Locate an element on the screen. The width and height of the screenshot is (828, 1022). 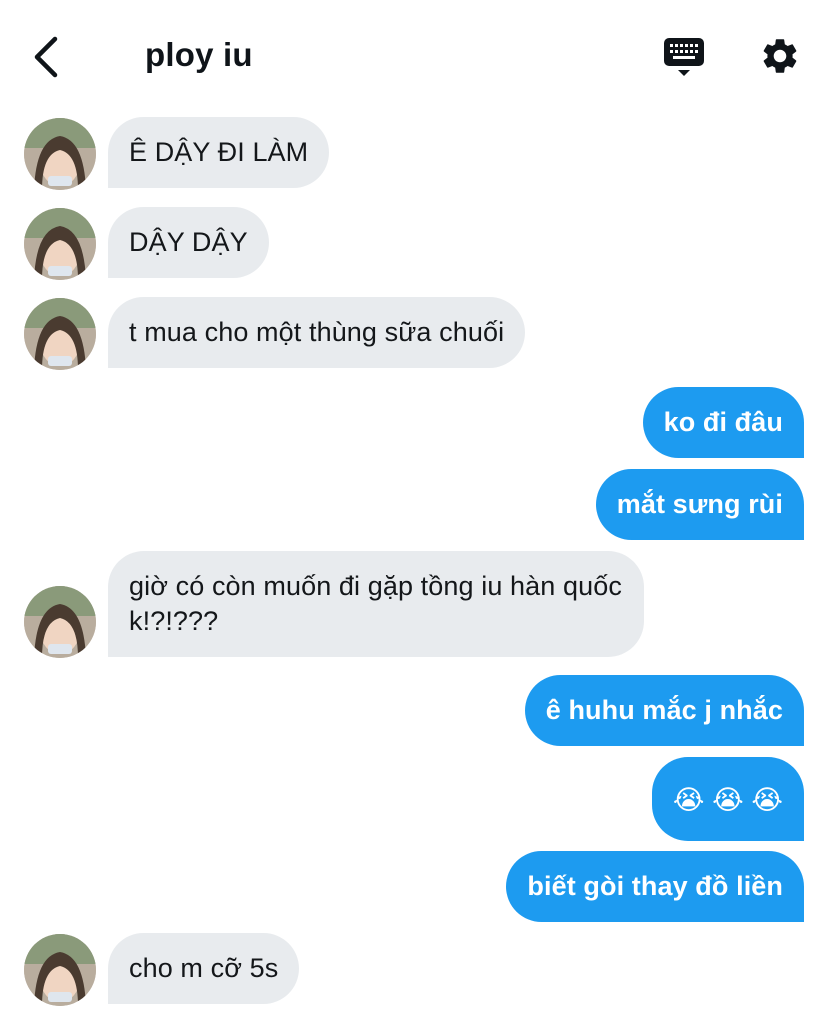
conversation-title: ploy iu is located at coordinates (199, 55).